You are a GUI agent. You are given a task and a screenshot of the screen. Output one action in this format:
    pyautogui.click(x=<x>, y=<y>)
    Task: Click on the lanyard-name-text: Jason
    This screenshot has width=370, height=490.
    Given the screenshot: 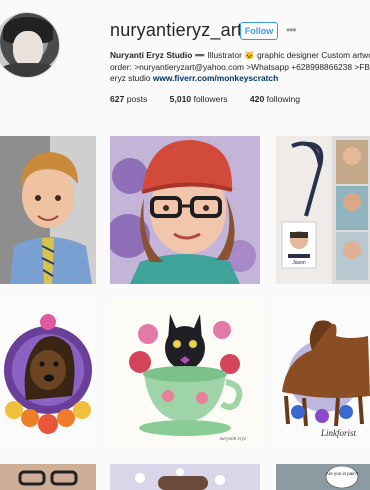 What is the action you would take?
    pyautogui.click(x=299, y=263)
    